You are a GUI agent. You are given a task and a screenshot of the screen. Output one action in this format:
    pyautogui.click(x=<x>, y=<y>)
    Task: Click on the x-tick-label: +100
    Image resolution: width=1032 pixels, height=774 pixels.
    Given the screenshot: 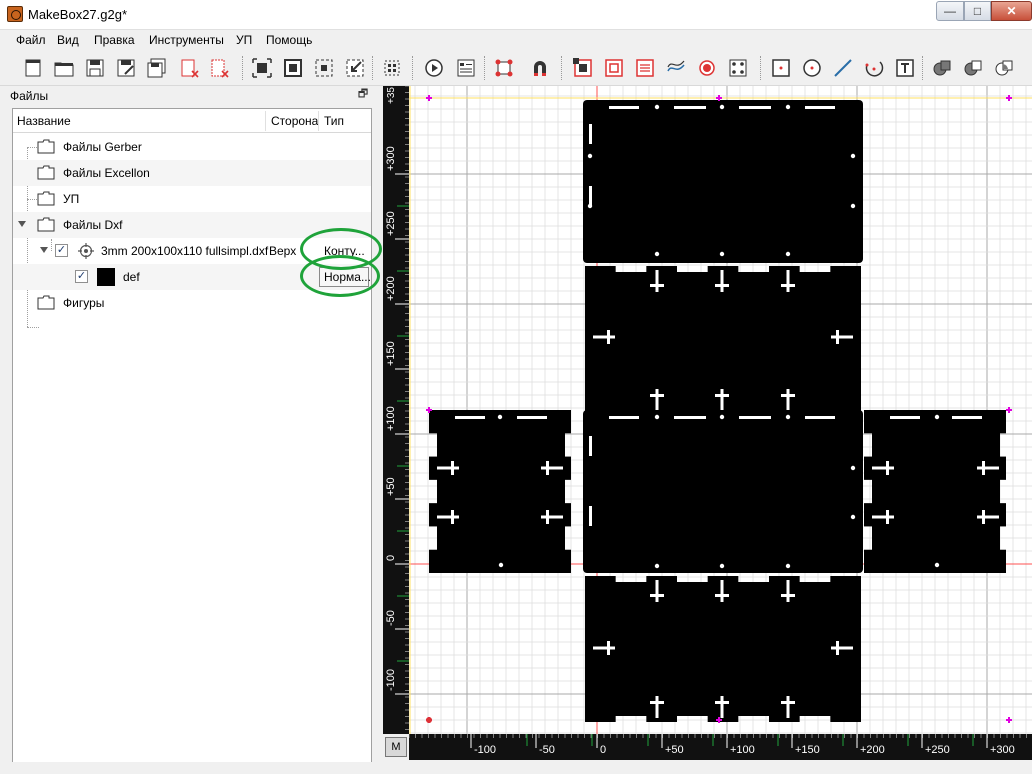 What is the action you would take?
    pyautogui.click(x=742, y=750)
    